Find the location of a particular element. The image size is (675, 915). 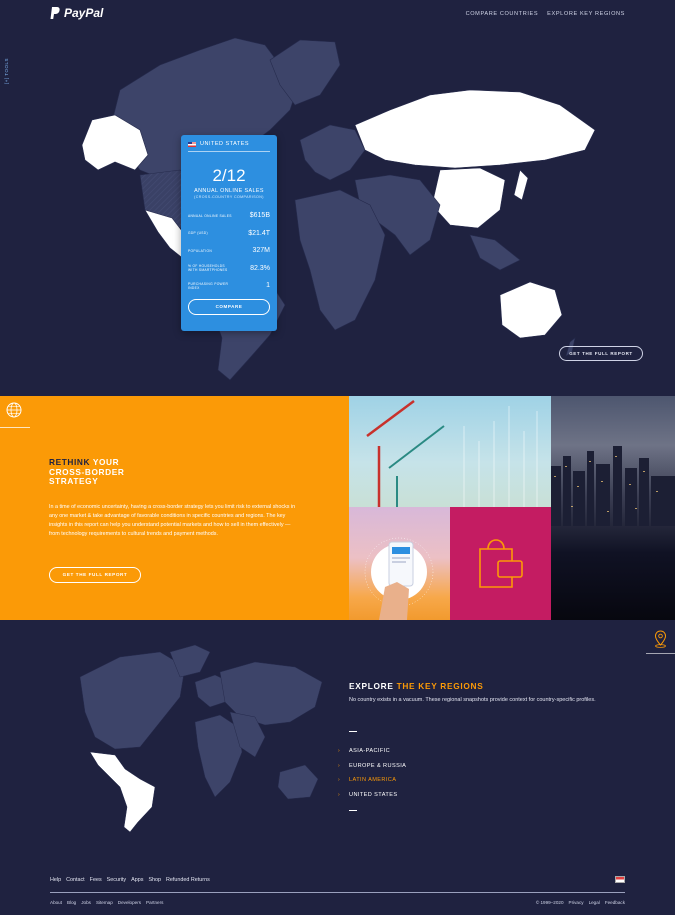

map-china is located at coordinates (468, 198).